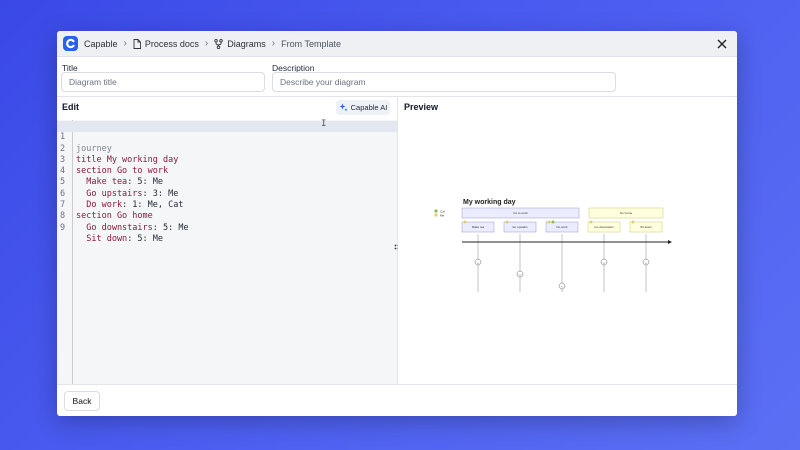 This screenshot has width=800, height=450. Describe the element at coordinates (421, 107) in the screenshot. I see `preview-panel-title: Preview` at that location.